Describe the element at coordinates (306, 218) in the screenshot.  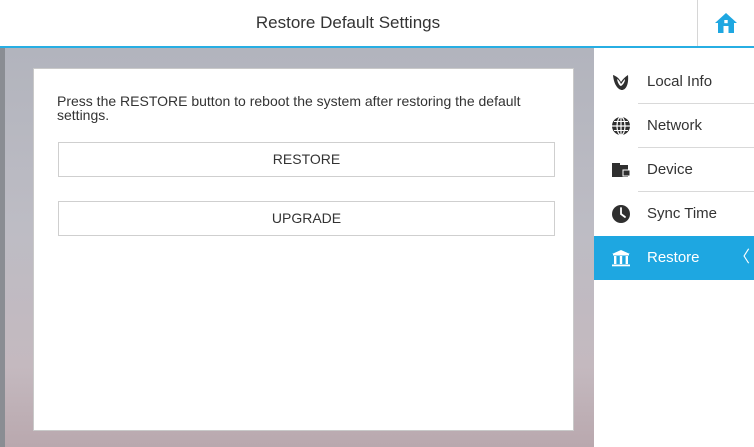
I see `upgrade-button: UPGRADE` at that location.